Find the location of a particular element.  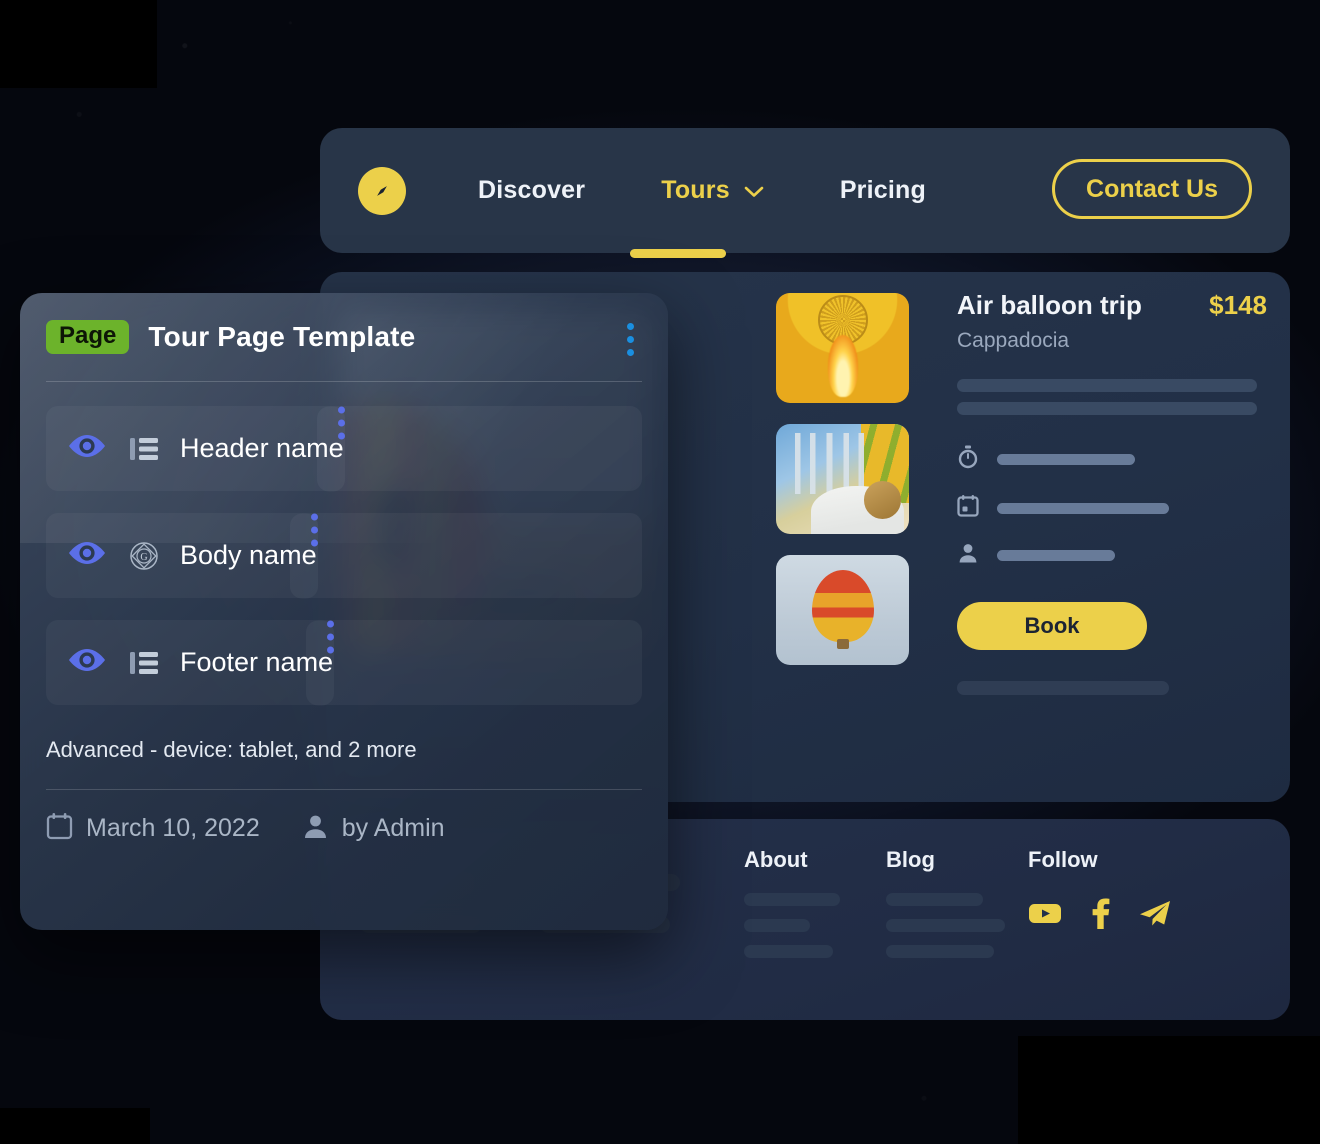

page-title: Tour Page Template is located at coordinates (282, 336).